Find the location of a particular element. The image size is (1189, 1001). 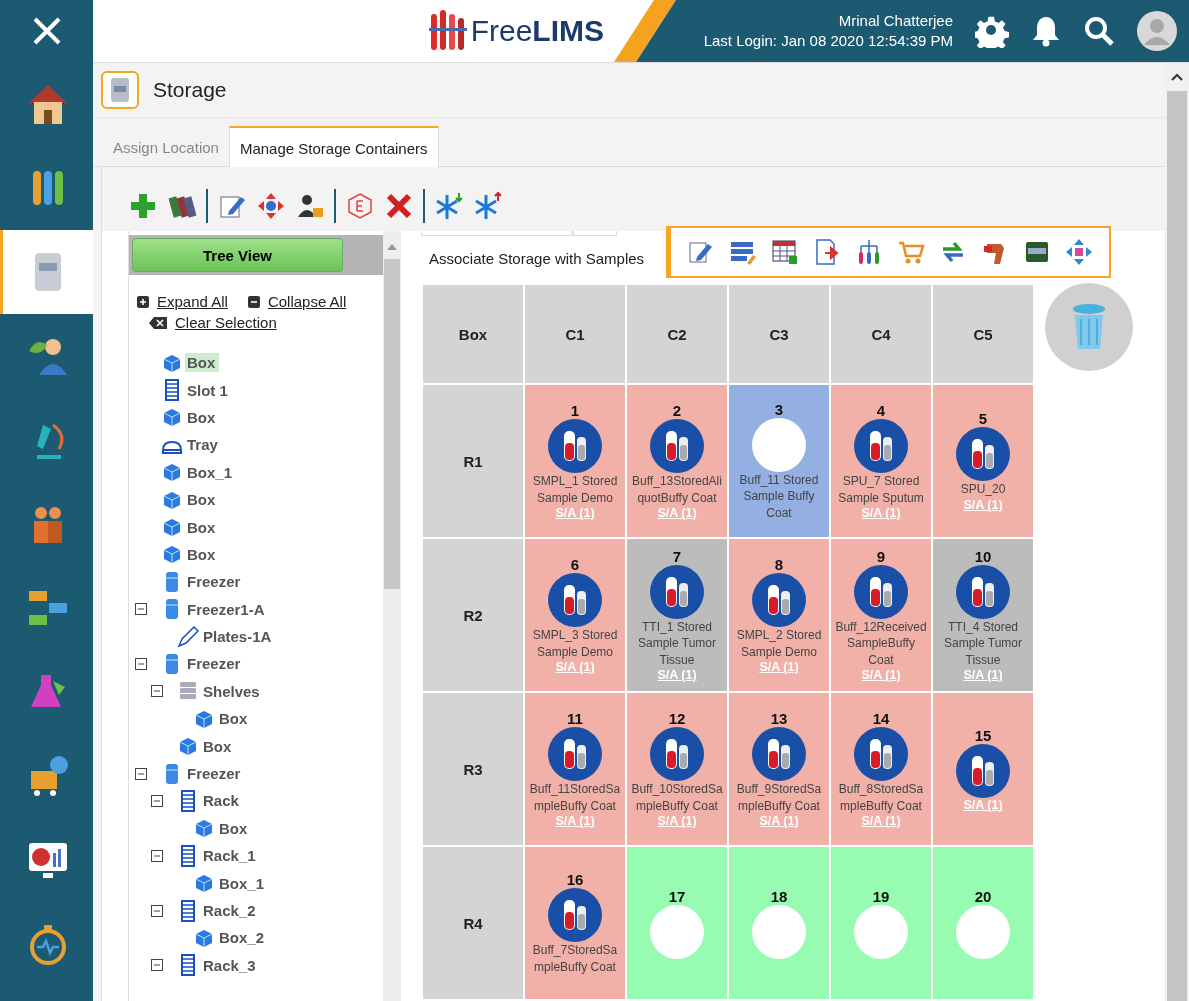

storage-cell: 8 SMPL_2 Stored Sample Demo S/A (1) is located at coordinates (779, 615).